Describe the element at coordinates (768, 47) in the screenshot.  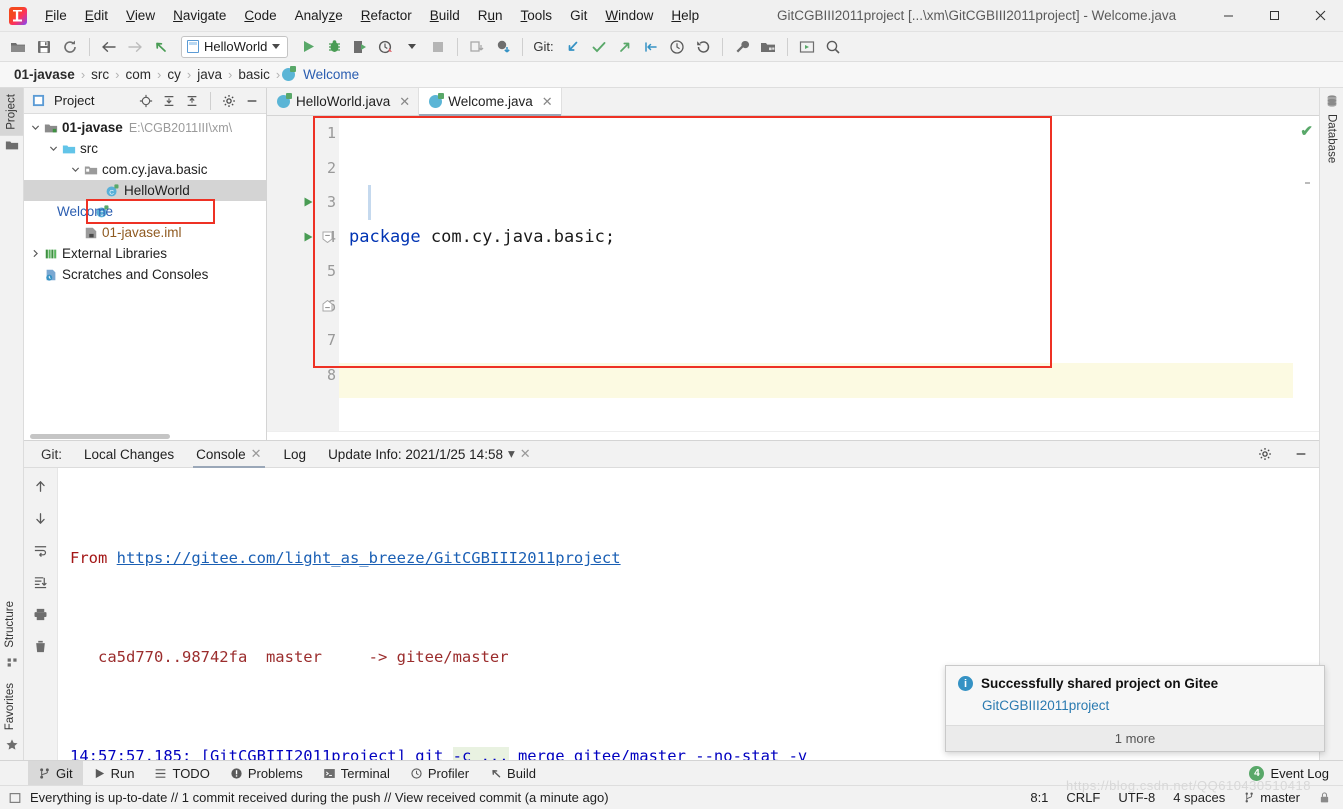
I see `project-structure-icon` at that location.